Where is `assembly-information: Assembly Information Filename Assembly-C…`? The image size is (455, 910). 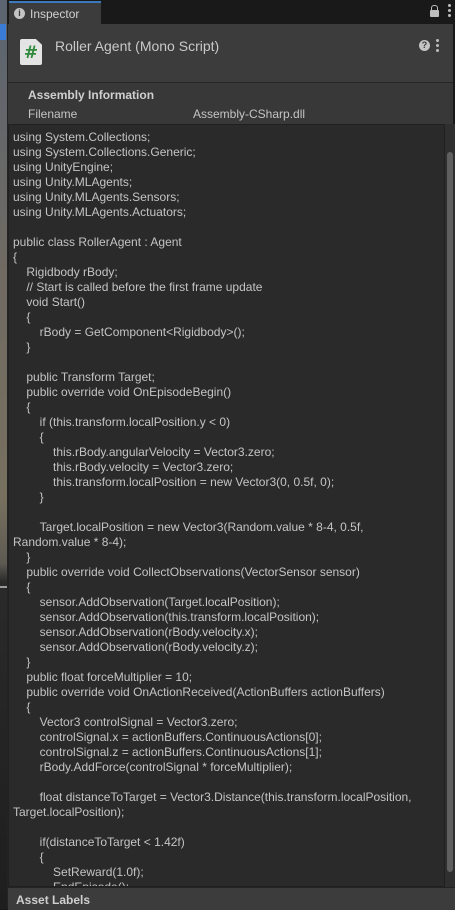
assembly-information: Assembly Information Filename Assembly-C… is located at coordinates (230, 103).